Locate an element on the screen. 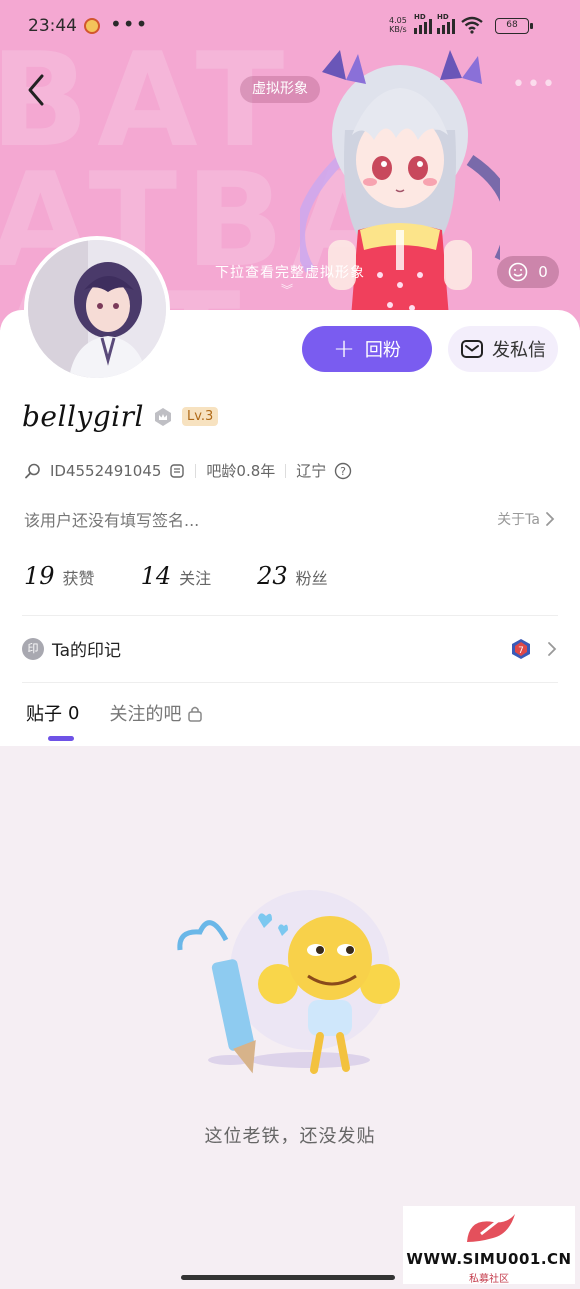  send-message-label: 发私信 is located at coordinates (519, 350).